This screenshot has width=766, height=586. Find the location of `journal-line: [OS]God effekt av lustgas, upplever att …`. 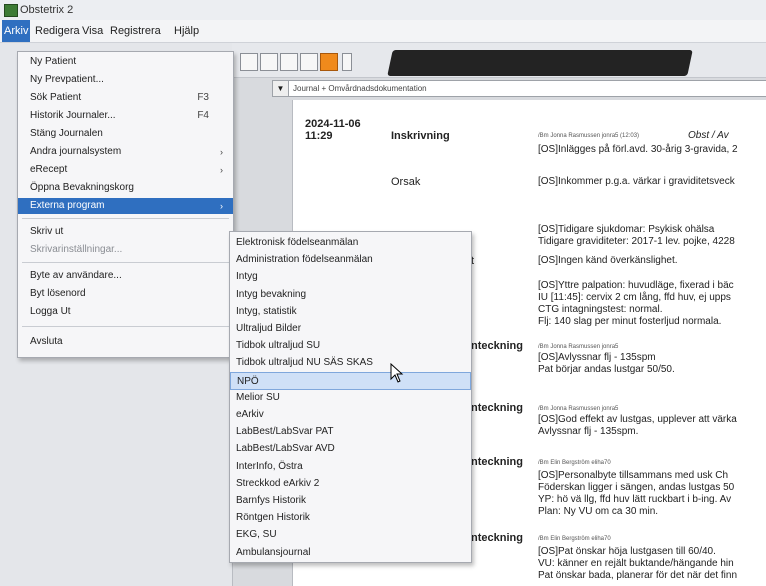

journal-line: [OS]God effekt av lustgas, upplever att … is located at coordinates (637, 419).